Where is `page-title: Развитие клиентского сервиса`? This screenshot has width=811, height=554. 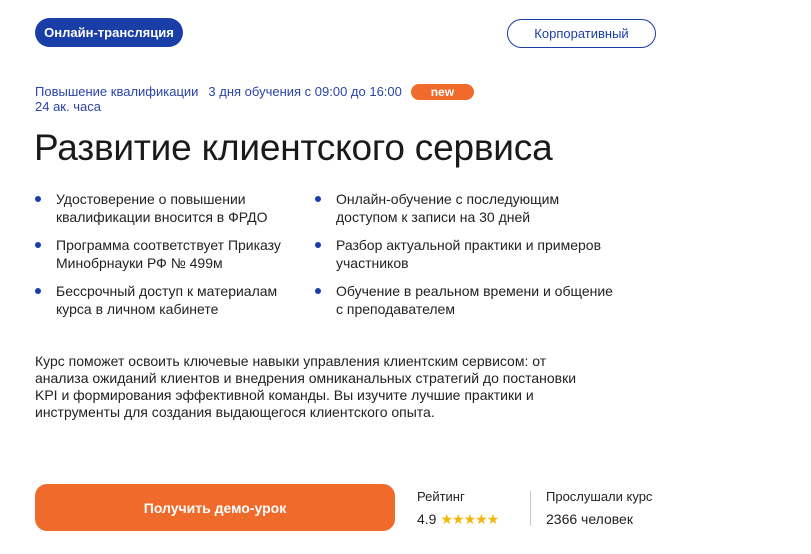 page-title: Развитие клиентского сервиса is located at coordinates (293, 147).